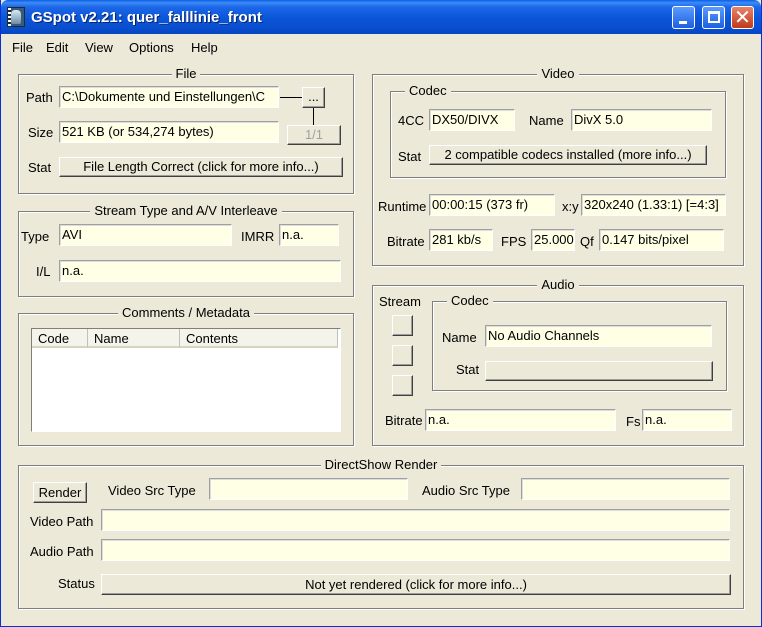 Image resolution: width=762 pixels, height=627 pixels. Describe the element at coordinates (43, 271) in the screenshot. I see `il-label: I/L` at that location.